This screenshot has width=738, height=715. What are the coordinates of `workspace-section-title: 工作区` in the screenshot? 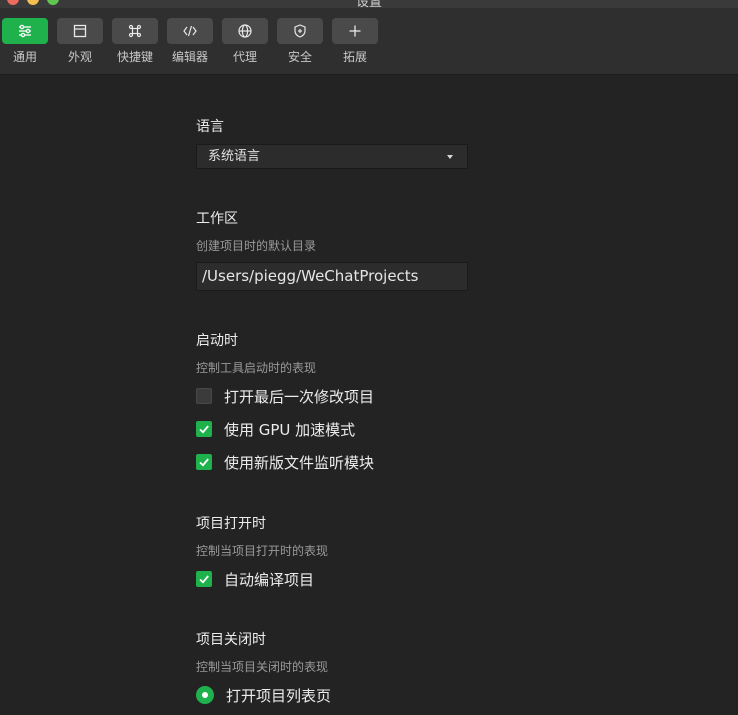 It's located at (217, 219).